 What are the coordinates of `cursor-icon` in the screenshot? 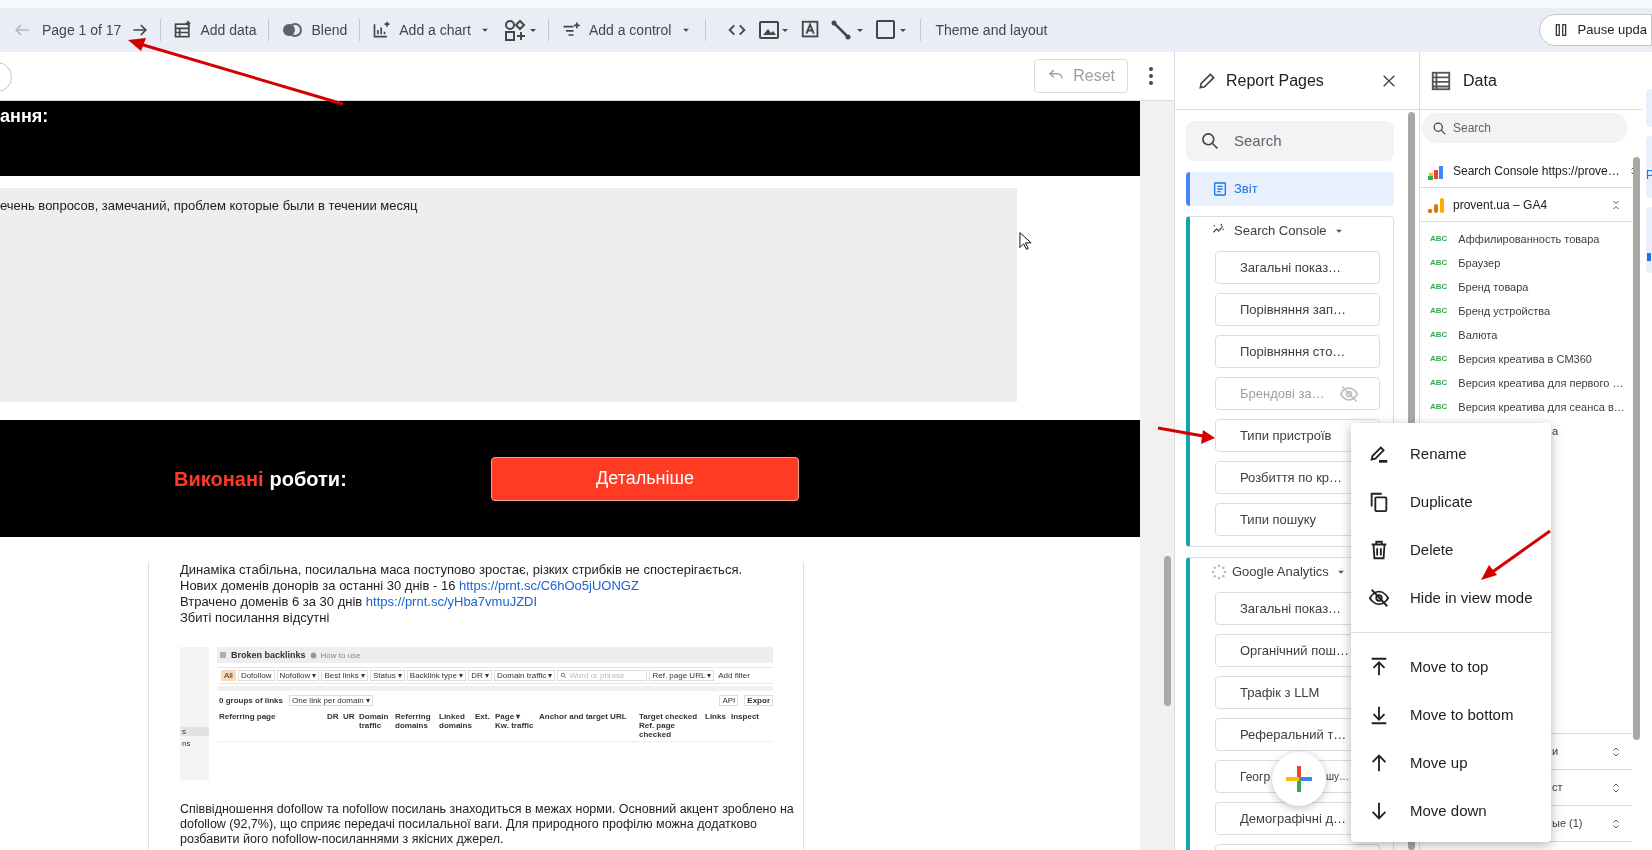 It's located at (1025, 241).